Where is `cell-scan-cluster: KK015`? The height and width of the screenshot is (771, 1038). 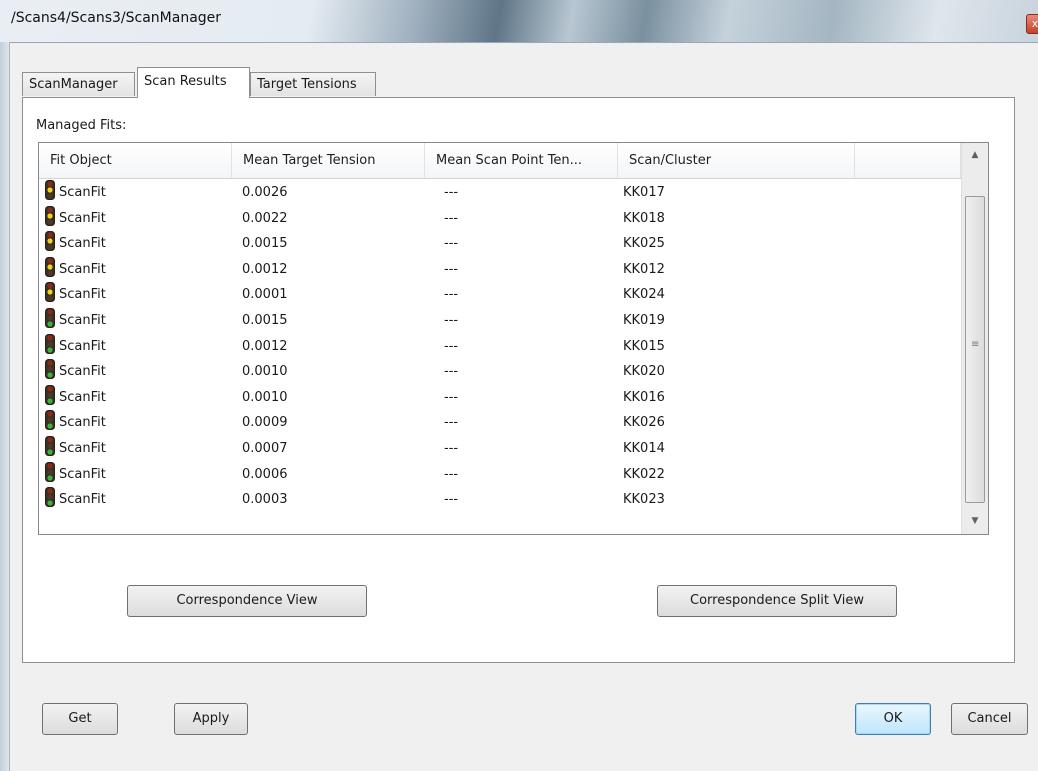
cell-scan-cluster: KK015 is located at coordinates (644, 346).